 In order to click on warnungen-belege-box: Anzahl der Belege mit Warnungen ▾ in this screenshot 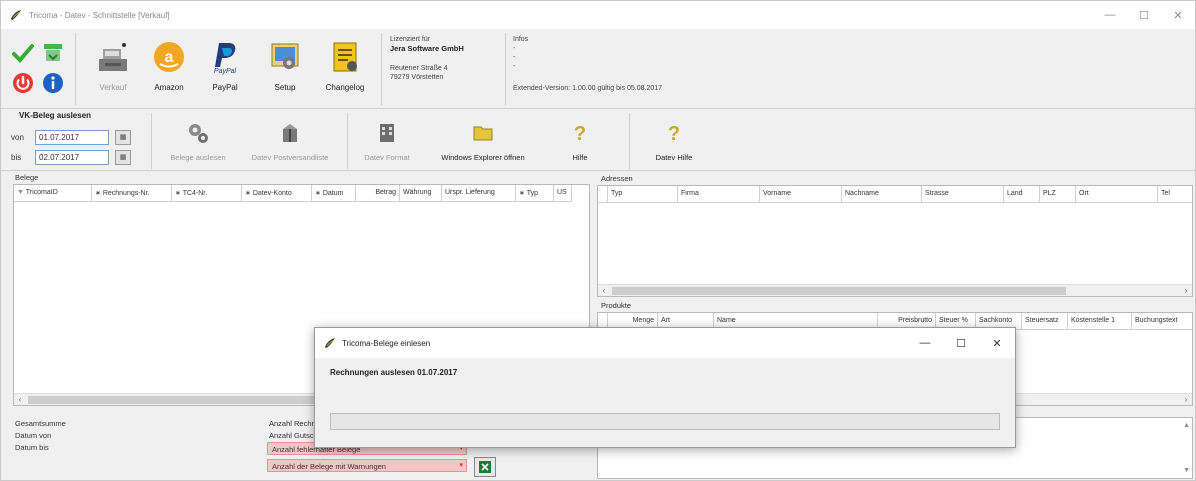, I will do `click(367, 465)`.